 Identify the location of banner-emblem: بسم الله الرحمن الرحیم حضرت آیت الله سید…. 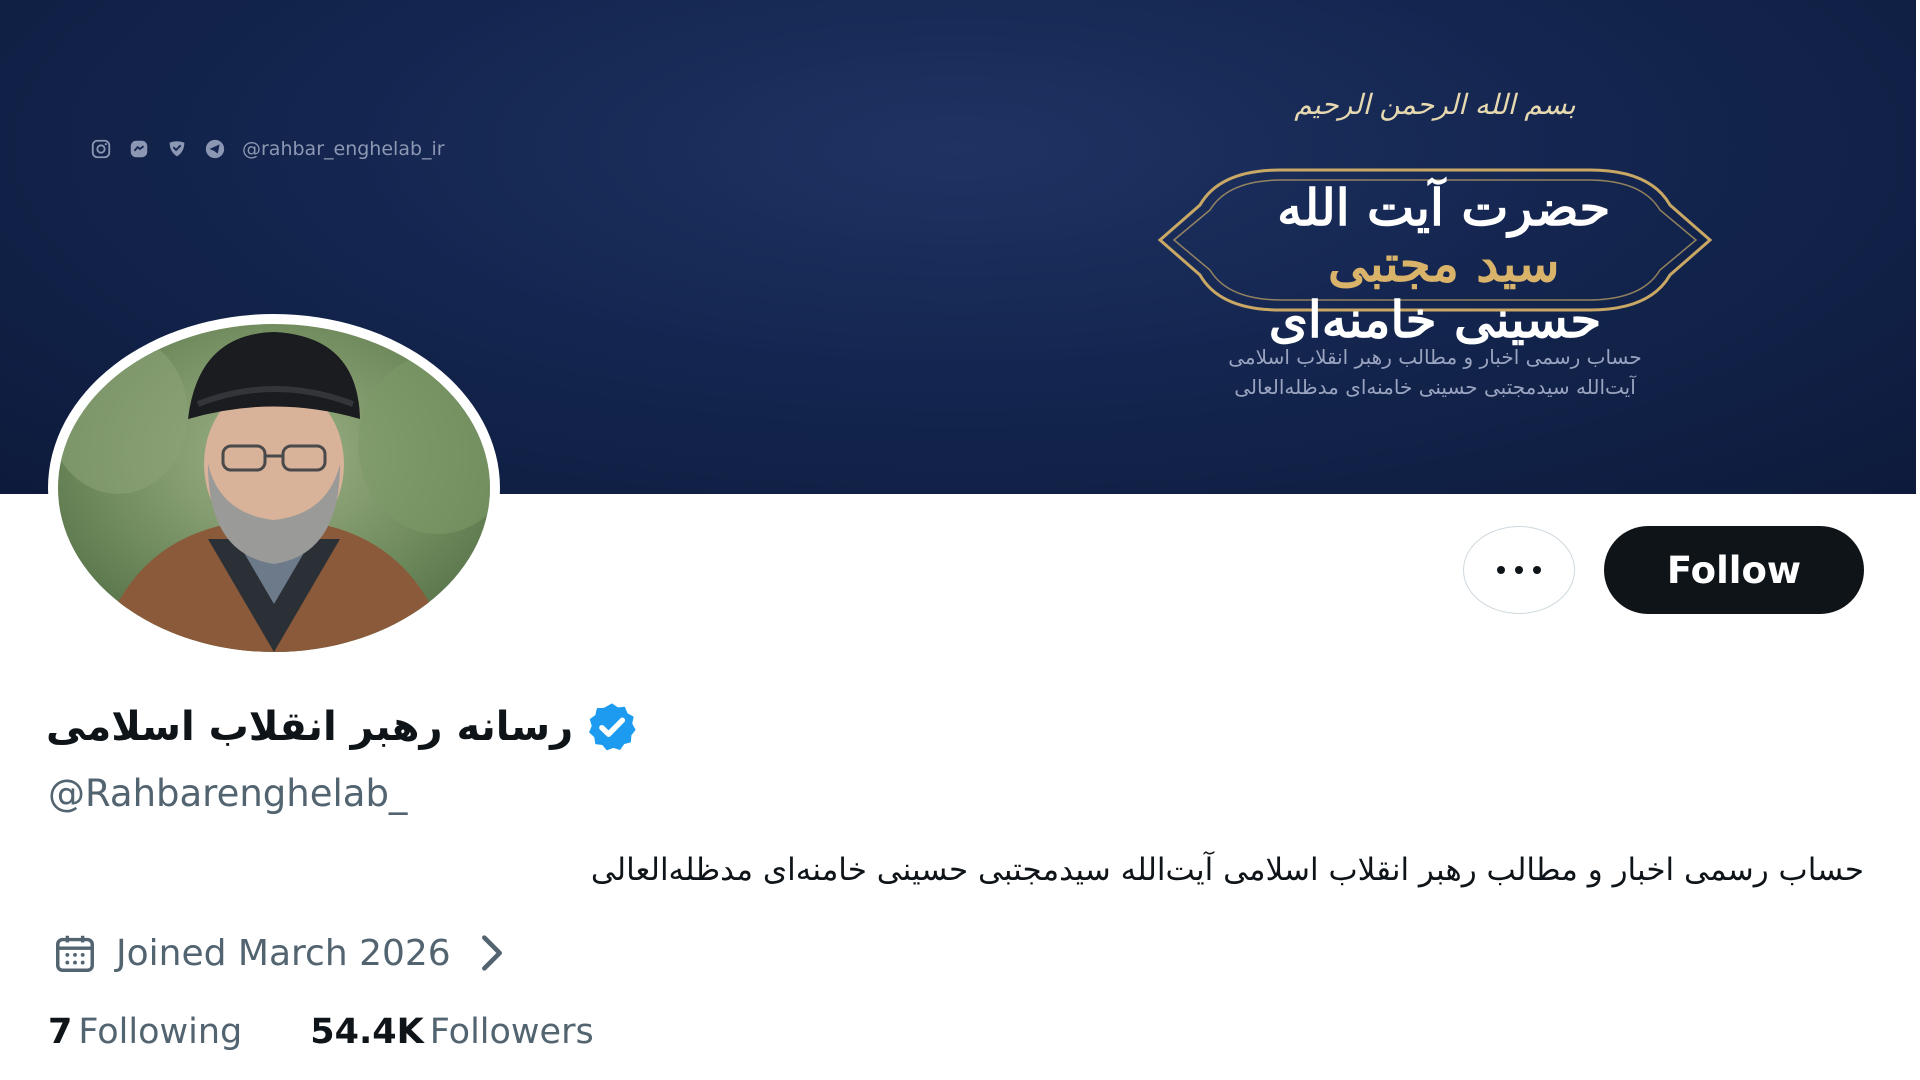
(1435, 245).